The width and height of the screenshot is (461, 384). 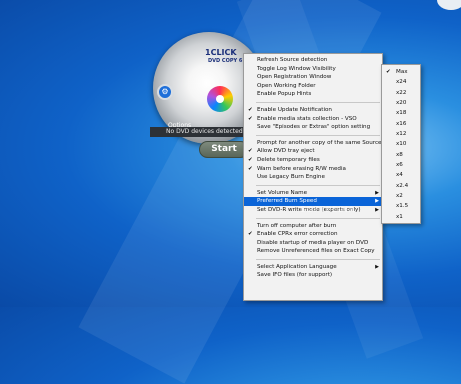 What do you see at coordinates (165, 92) in the screenshot?
I see `gear-icon: ⚙` at bounding box center [165, 92].